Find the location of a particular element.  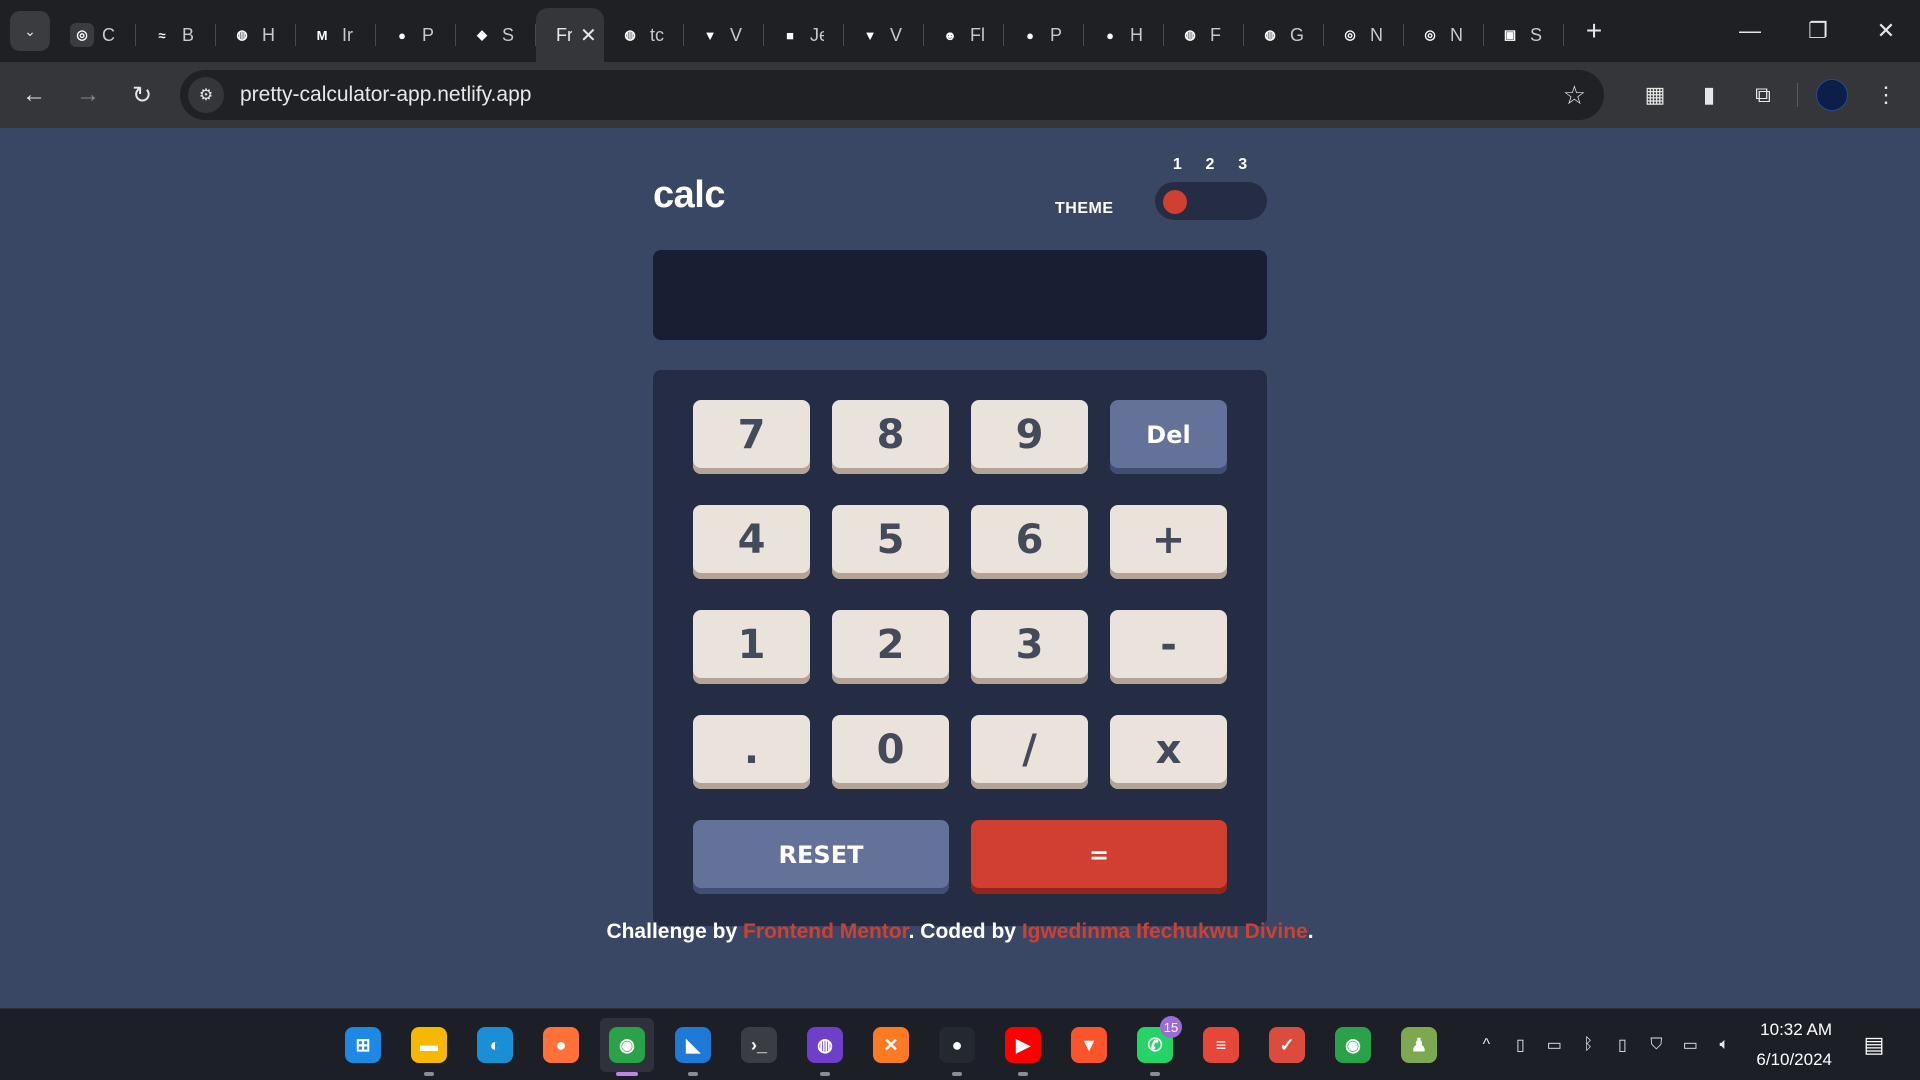

bluetooth-icon: ᛒ is located at coordinates (1588, 1045).